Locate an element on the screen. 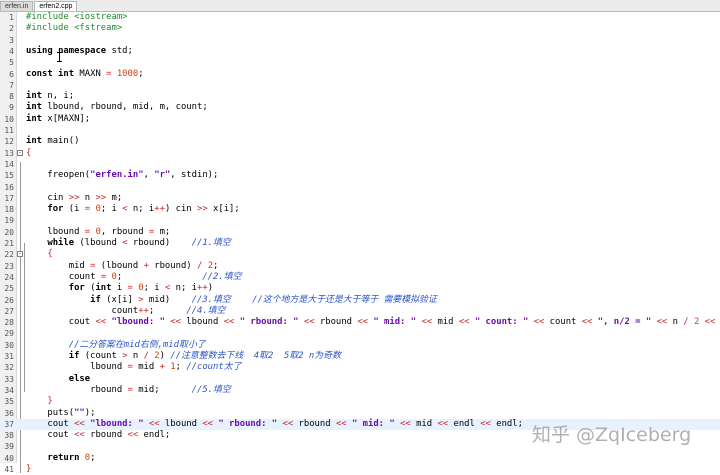 Image resolution: width=720 pixels, height=475 pixels. code-line: 41} is located at coordinates (360, 469).